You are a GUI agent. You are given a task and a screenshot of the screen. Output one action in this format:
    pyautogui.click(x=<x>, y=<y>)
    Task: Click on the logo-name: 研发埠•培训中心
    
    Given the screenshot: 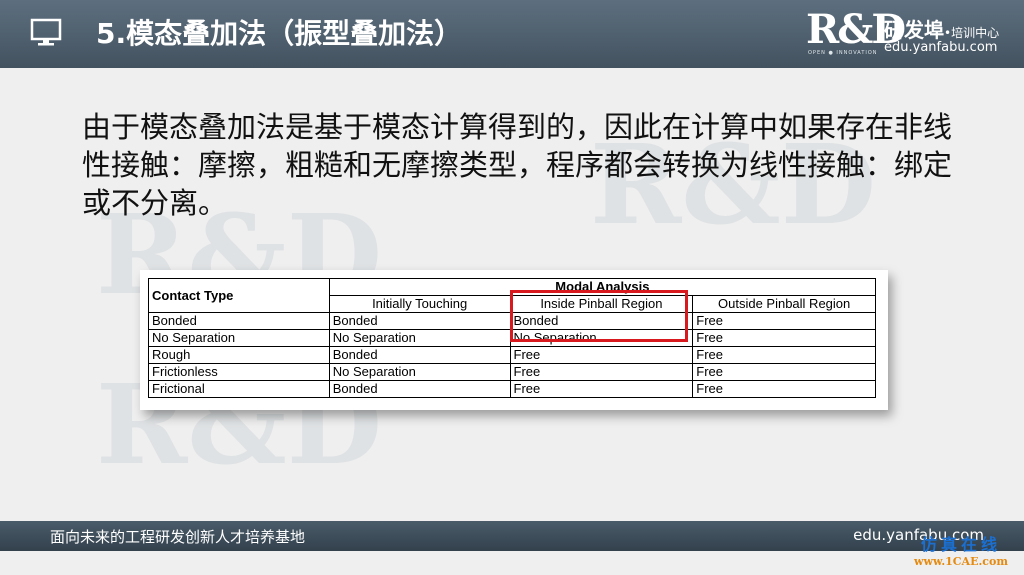 What is the action you would take?
    pyautogui.click(x=941, y=28)
    